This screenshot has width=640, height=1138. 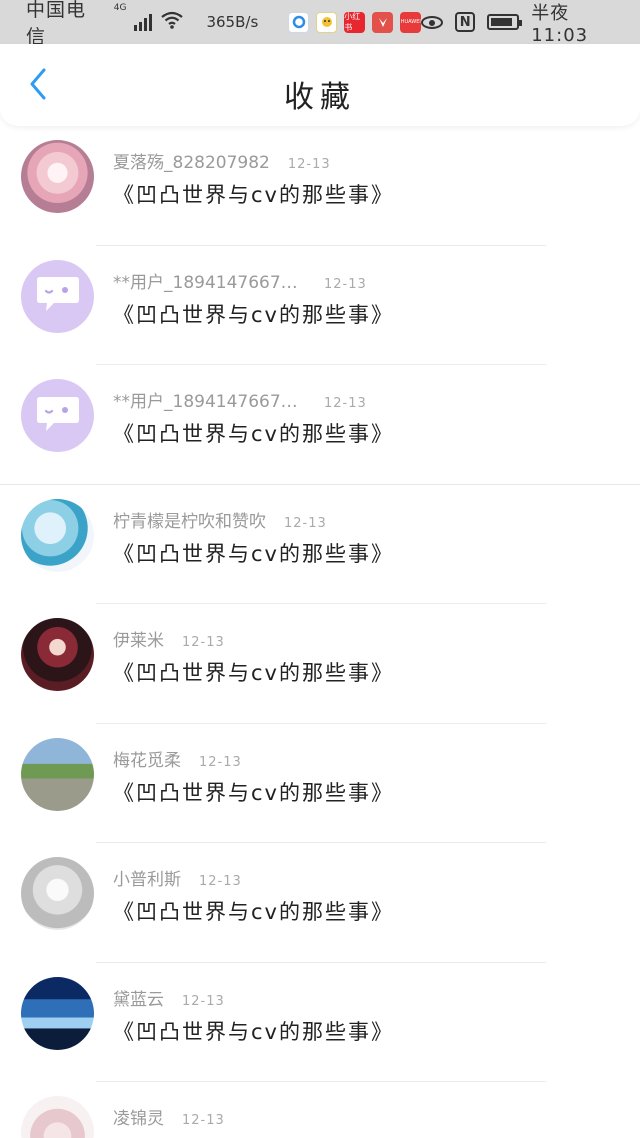 What do you see at coordinates (120, 8) in the screenshot?
I see `network-label: 4G` at bounding box center [120, 8].